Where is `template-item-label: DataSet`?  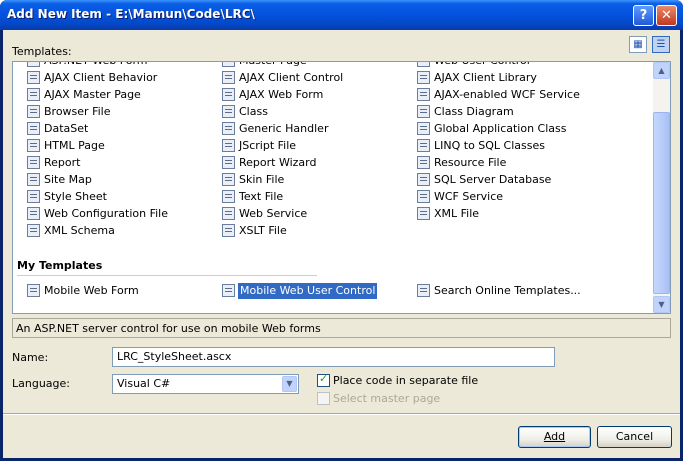
template-item-label: DataSet is located at coordinates (66, 128).